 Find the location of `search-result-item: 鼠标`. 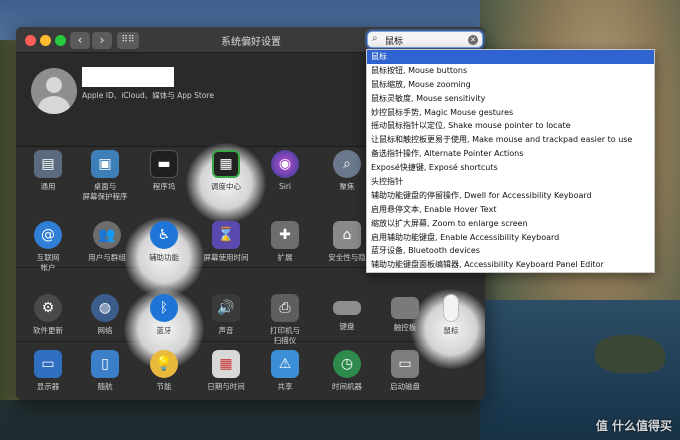

search-result-item: 鼠标 is located at coordinates (510, 57).